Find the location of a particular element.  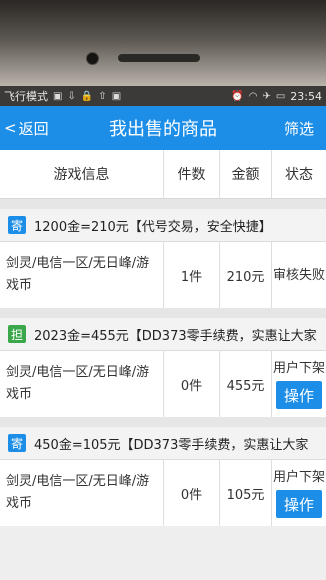

amount-cell: 210元 is located at coordinates (246, 275).